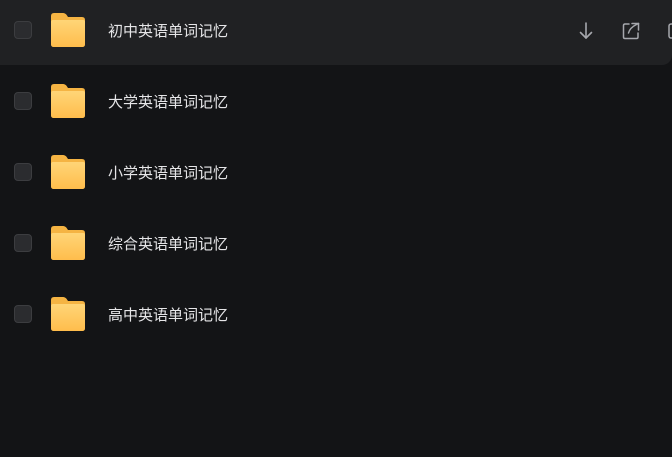  Describe the element at coordinates (631, 31) in the screenshot. I see `share-icon` at that location.